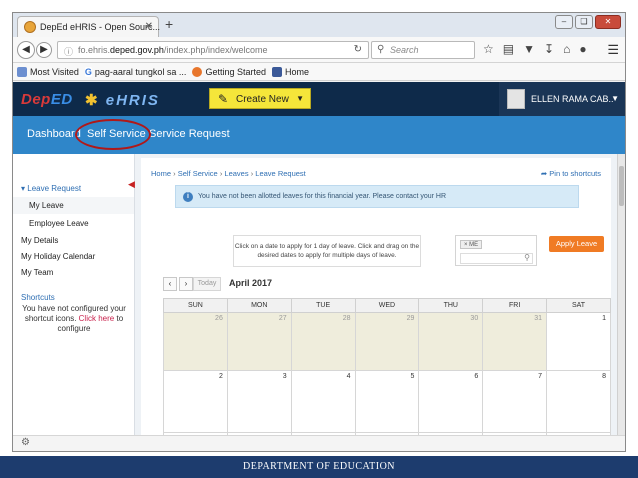 This screenshot has height=478, width=638. I want to click on sidebar-item-my-team: My Team, so click(37, 272).